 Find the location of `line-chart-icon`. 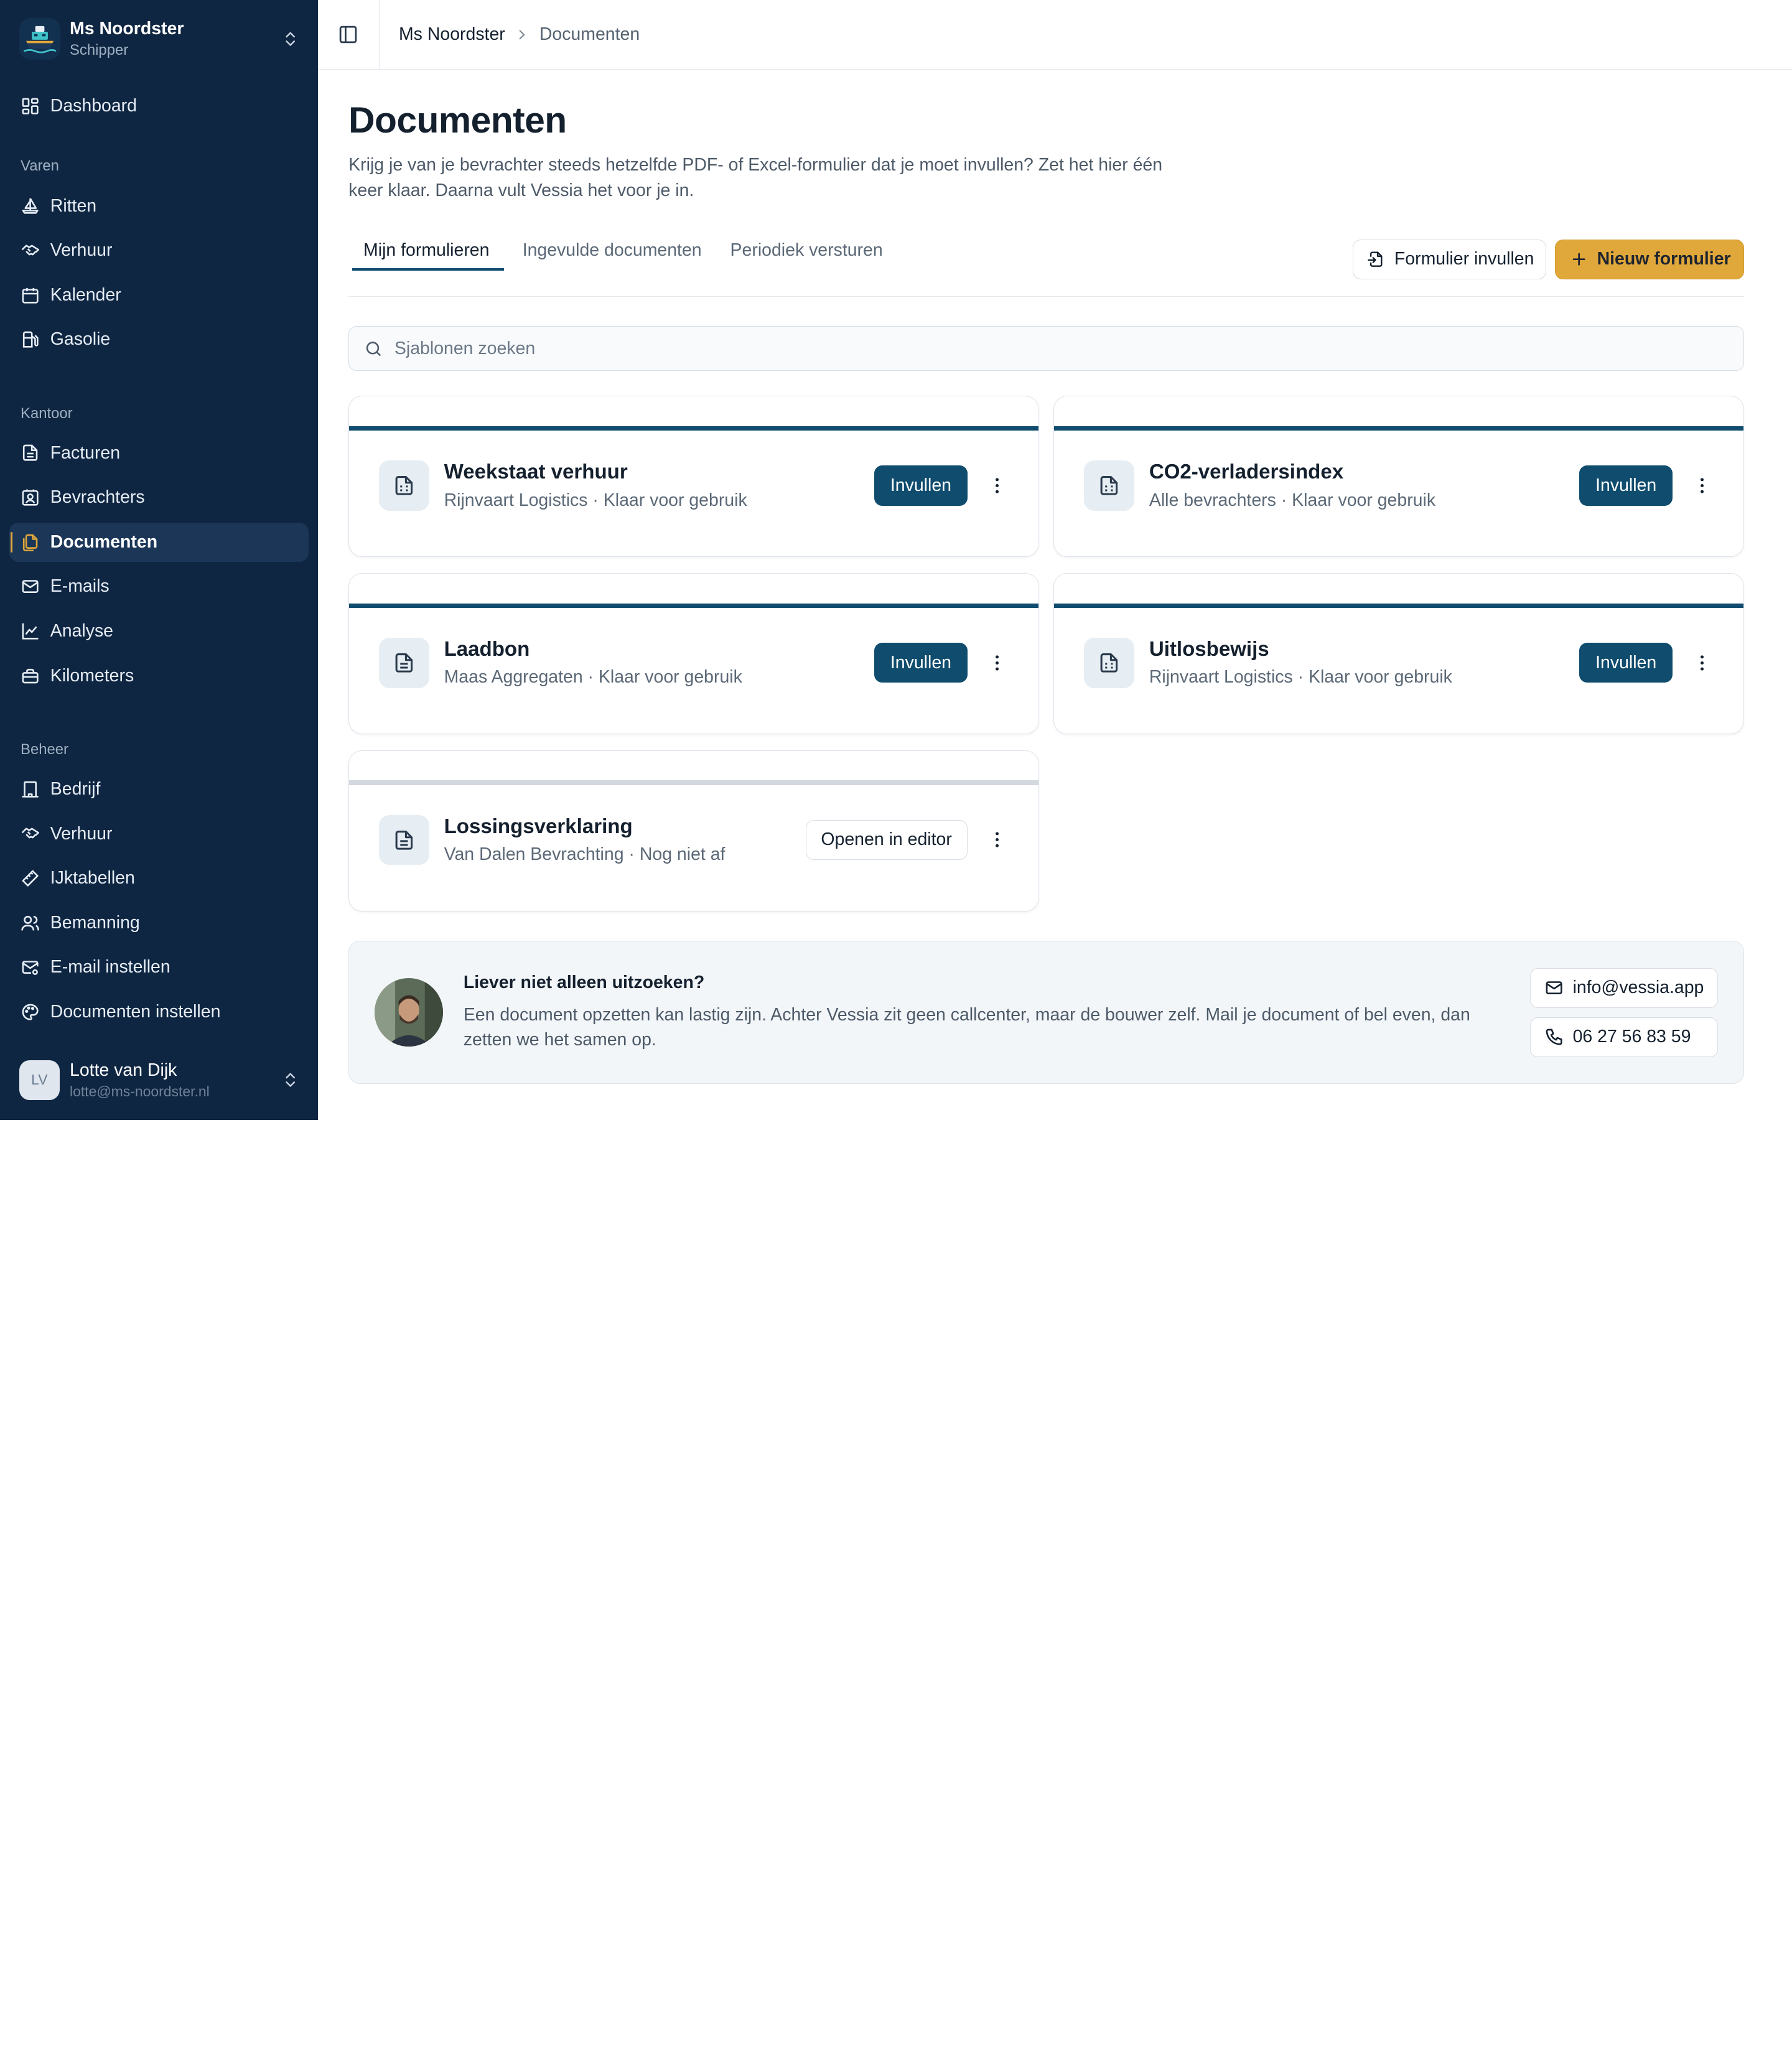

line-chart-icon is located at coordinates (31, 631).